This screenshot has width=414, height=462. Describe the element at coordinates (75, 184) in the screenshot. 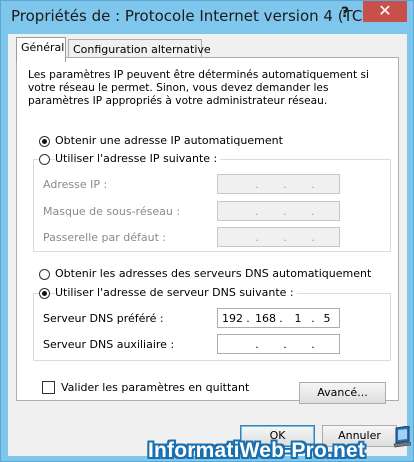

I see `ip-address-label: Adresse IP :` at that location.